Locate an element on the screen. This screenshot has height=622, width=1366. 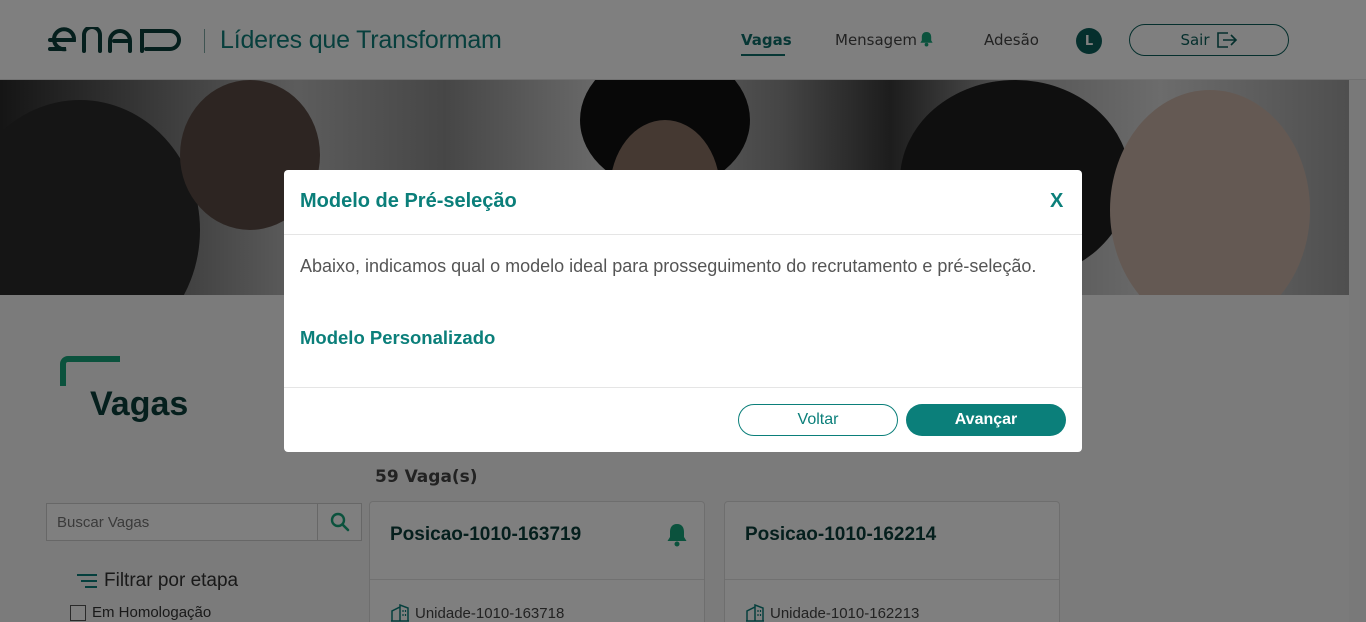
next-button: Avançar is located at coordinates (986, 420).